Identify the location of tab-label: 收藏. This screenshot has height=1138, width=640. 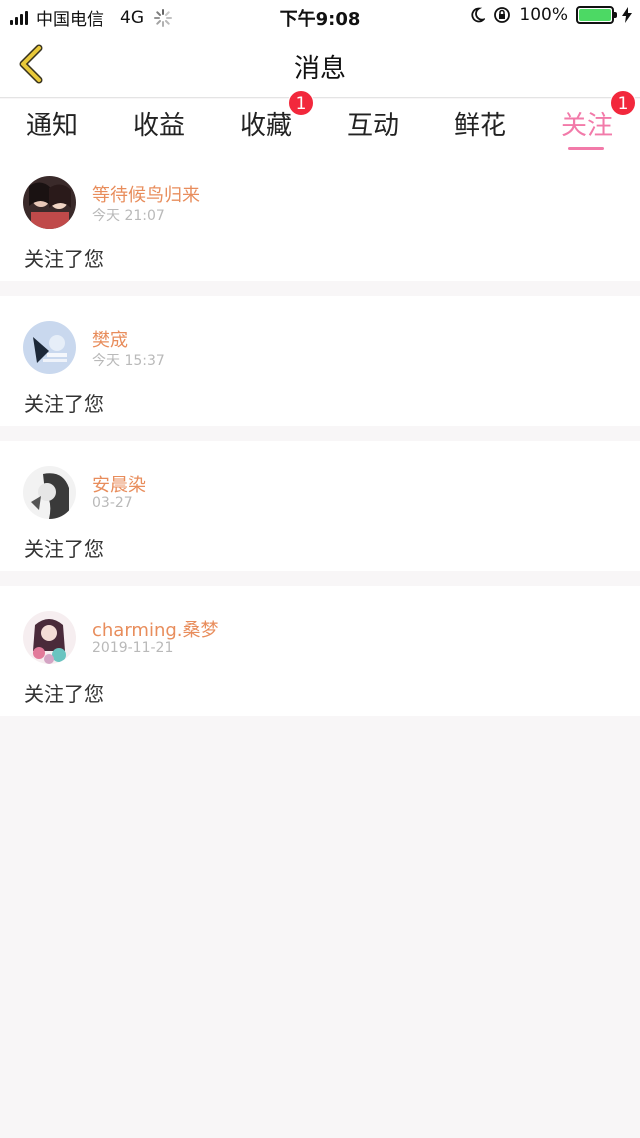
(265, 126).